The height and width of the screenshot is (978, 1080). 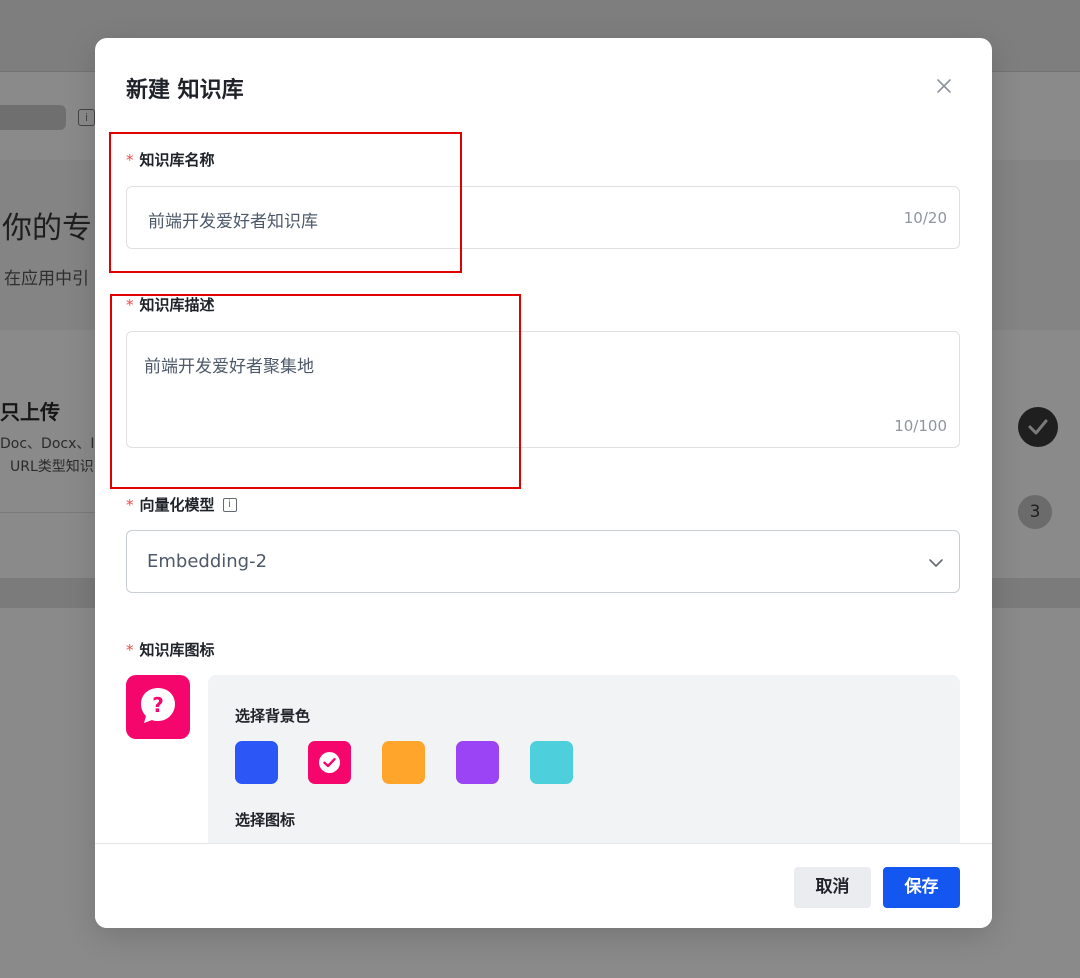 What do you see at coordinates (229, 367) in the screenshot?
I see `description-input-value: 前端开发爱好者聚集地` at bounding box center [229, 367].